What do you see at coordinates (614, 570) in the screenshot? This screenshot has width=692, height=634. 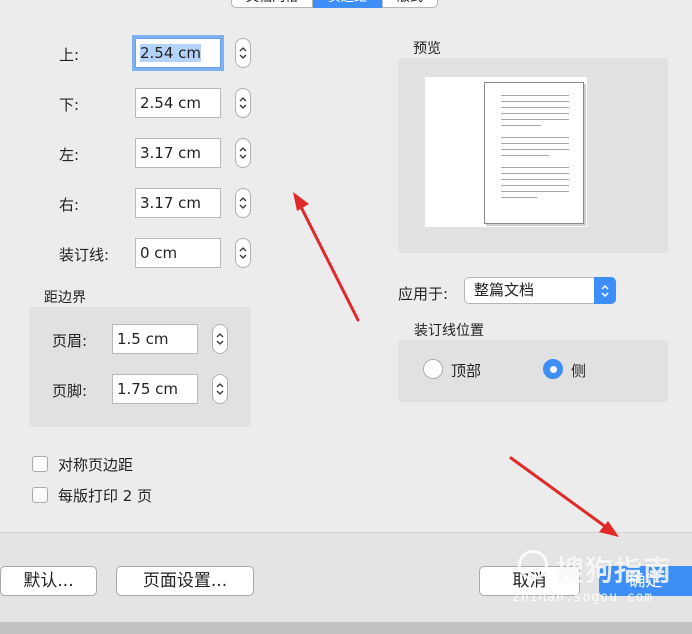 I see `watermark-text: 搜狗指南` at bounding box center [614, 570].